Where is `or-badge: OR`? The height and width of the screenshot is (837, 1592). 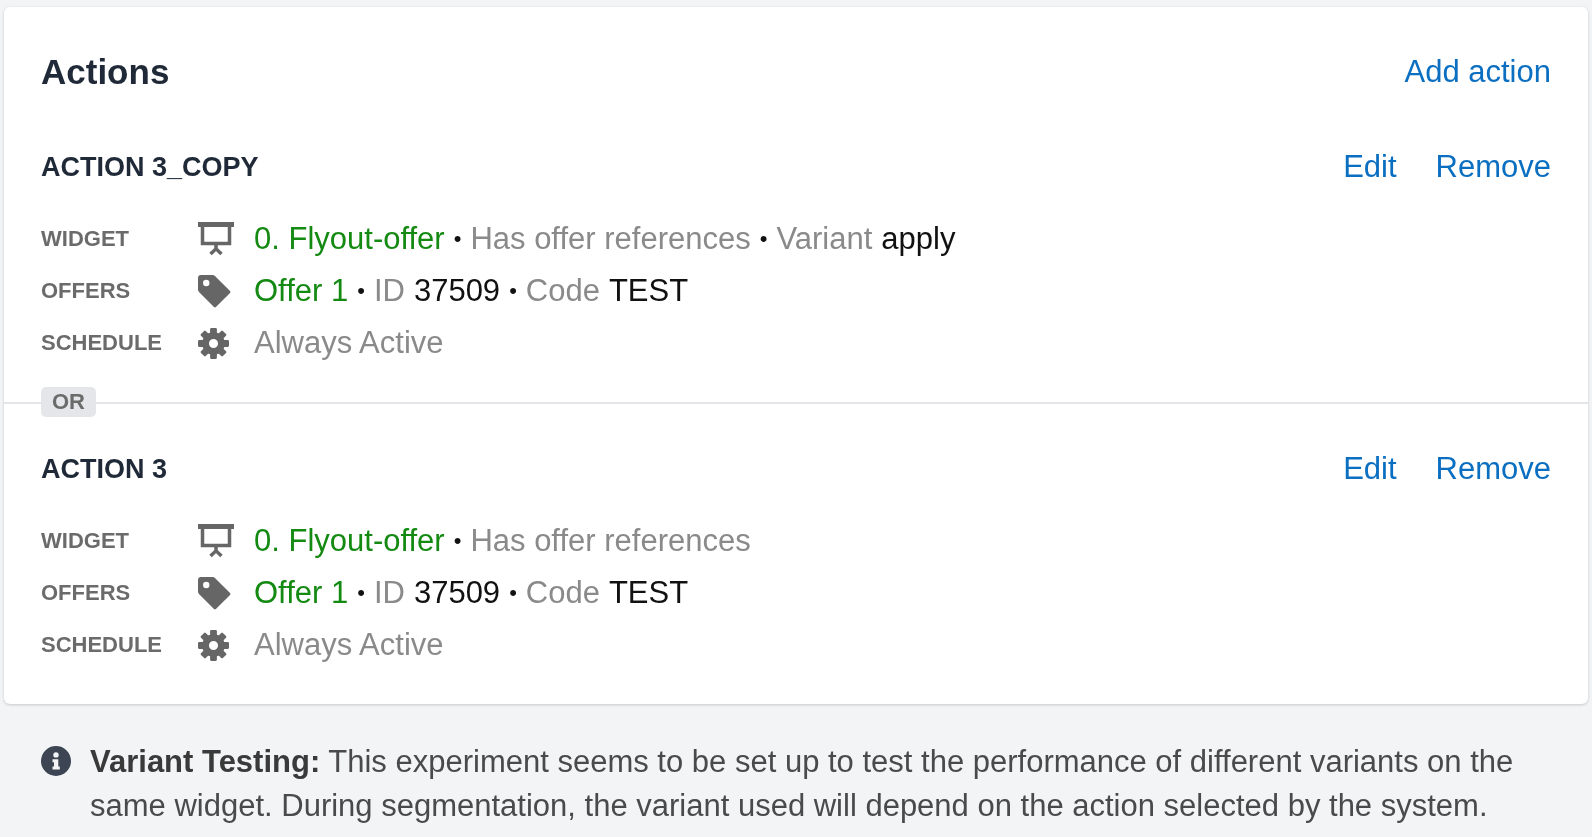 or-badge: OR is located at coordinates (68, 402).